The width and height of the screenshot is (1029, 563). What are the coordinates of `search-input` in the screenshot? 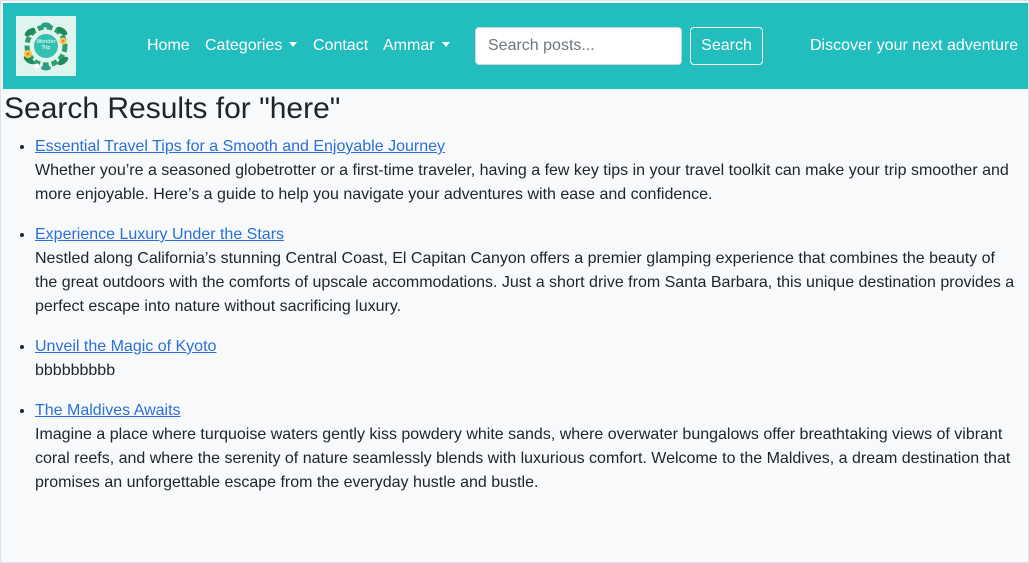 It's located at (578, 46).